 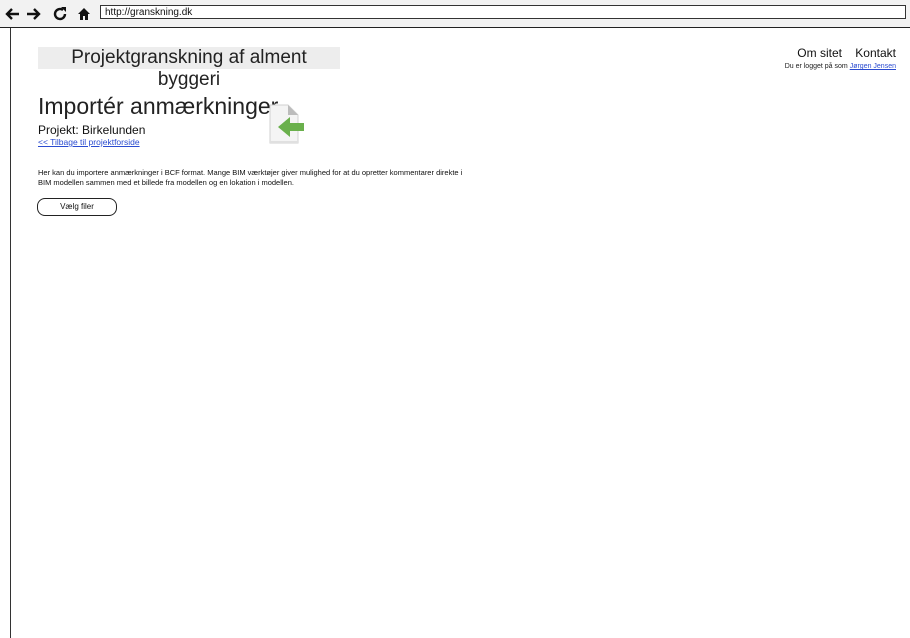 What do you see at coordinates (84, 14) in the screenshot?
I see `home-icon` at bounding box center [84, 14].